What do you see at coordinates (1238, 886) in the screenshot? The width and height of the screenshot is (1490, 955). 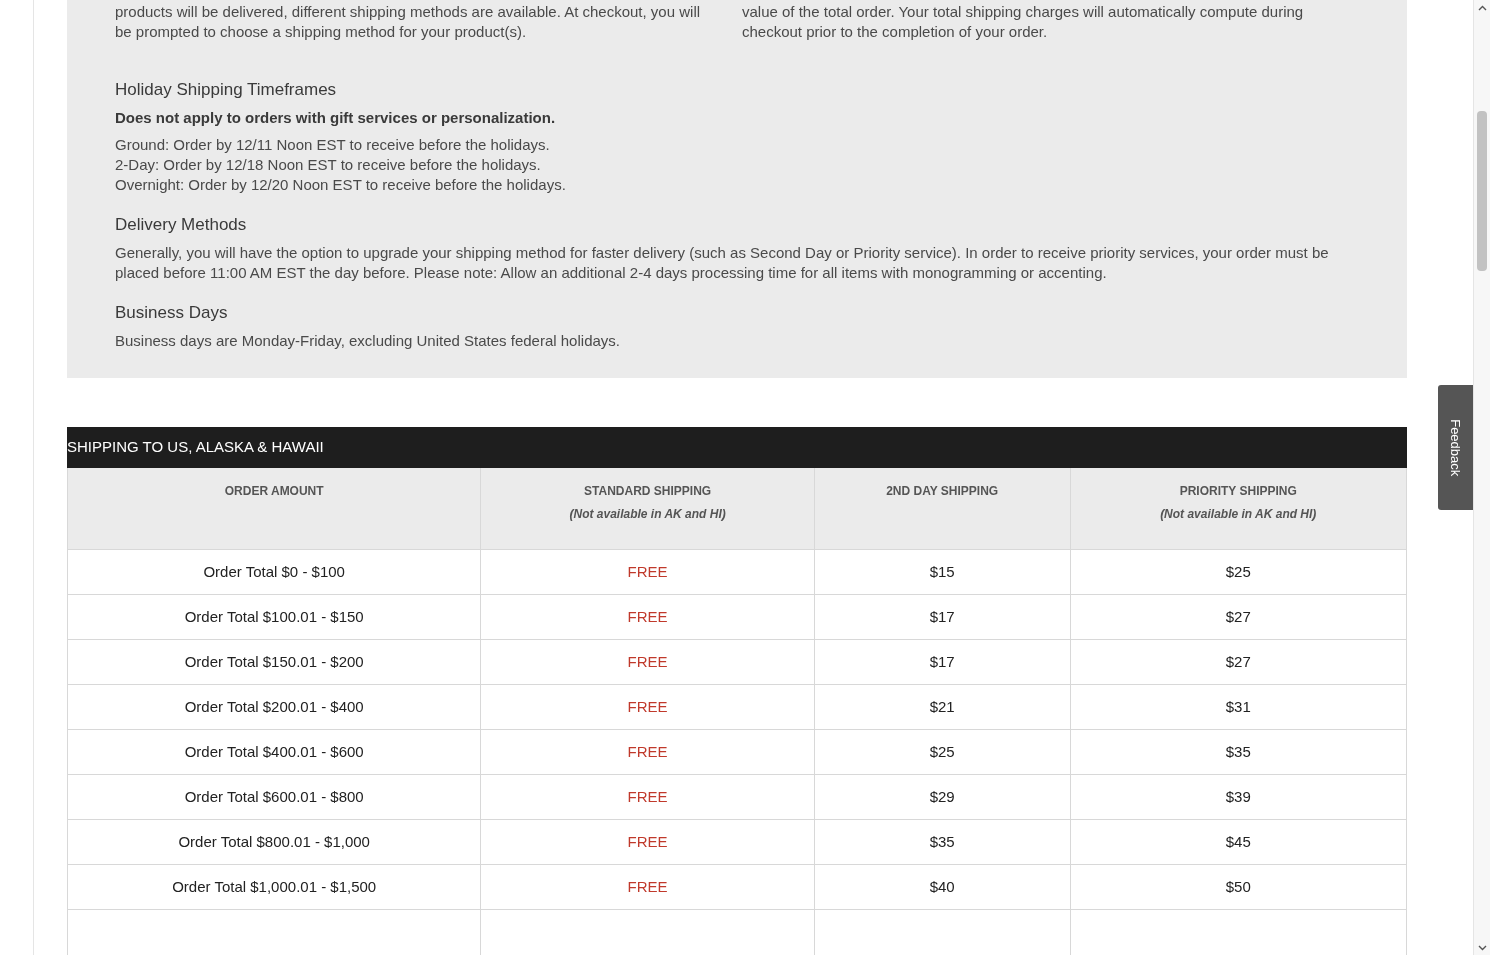 I see `table-cell-text: $50` at bounding box center [1238, 886].